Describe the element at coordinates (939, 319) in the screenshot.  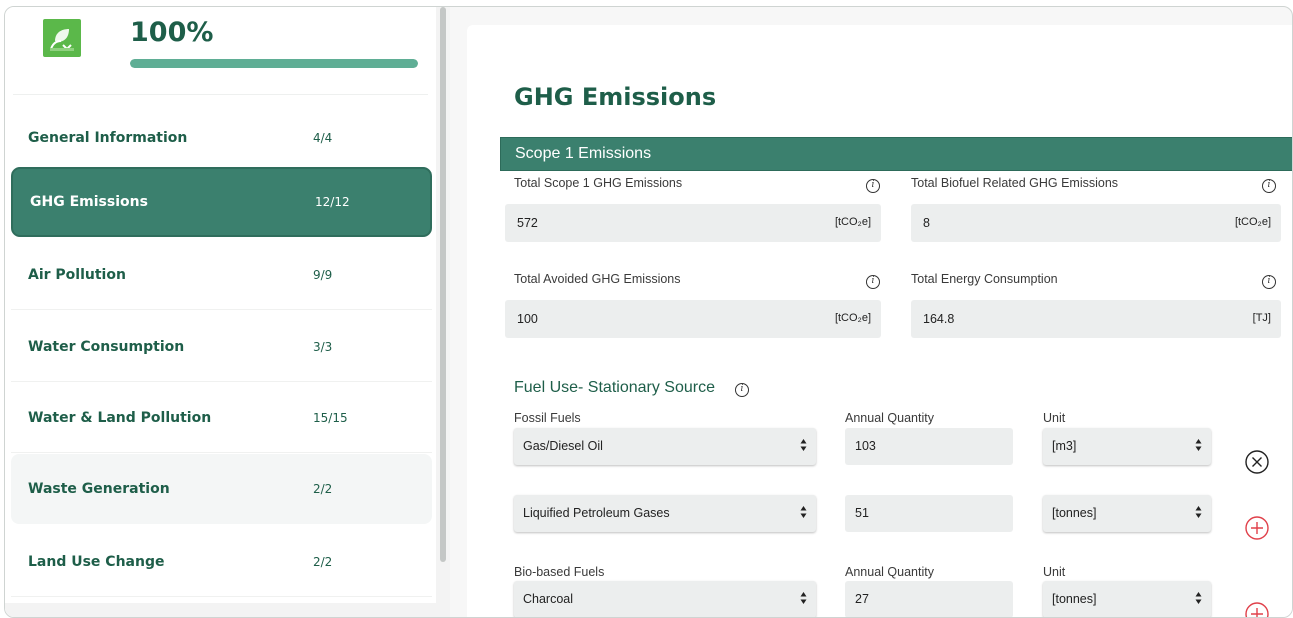
I see `field-value: 164.8` at that location.